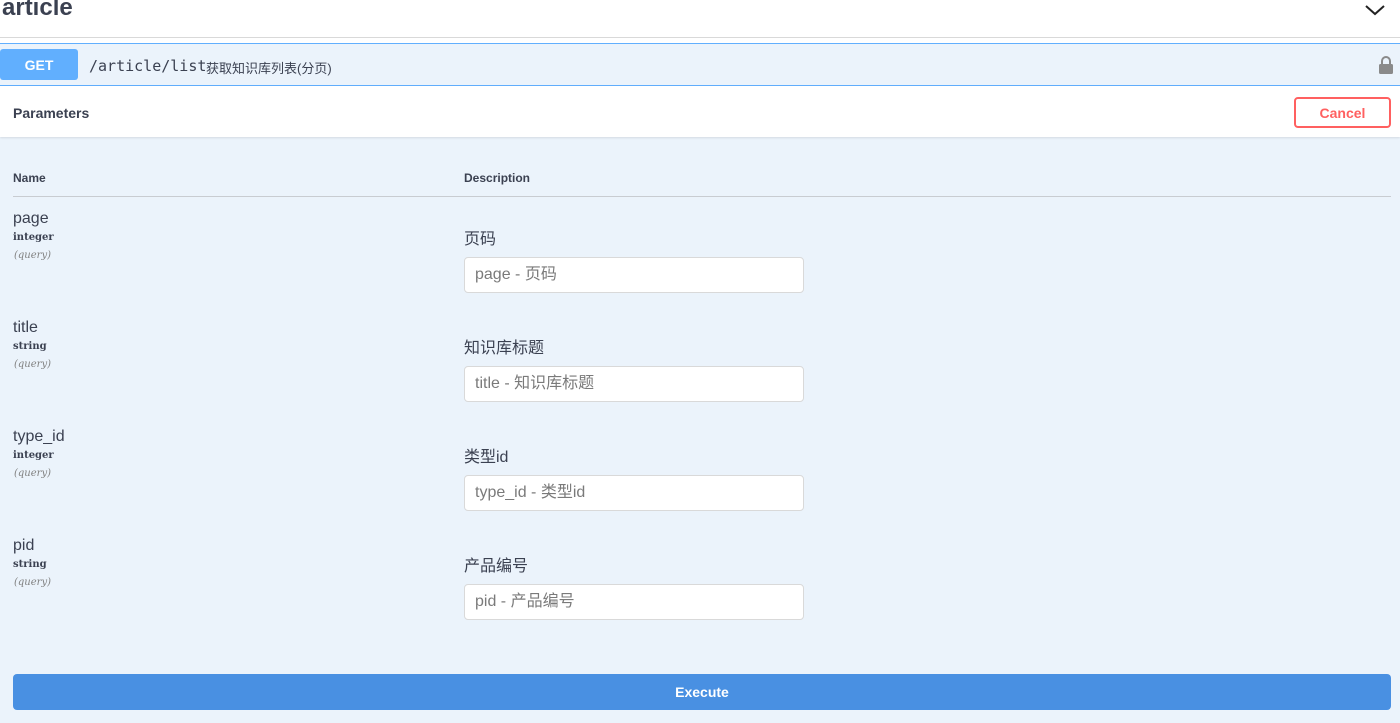  Describe the element at coordinates (702, 692) in the screenshot. I see `execute-button: Execute` at that location.